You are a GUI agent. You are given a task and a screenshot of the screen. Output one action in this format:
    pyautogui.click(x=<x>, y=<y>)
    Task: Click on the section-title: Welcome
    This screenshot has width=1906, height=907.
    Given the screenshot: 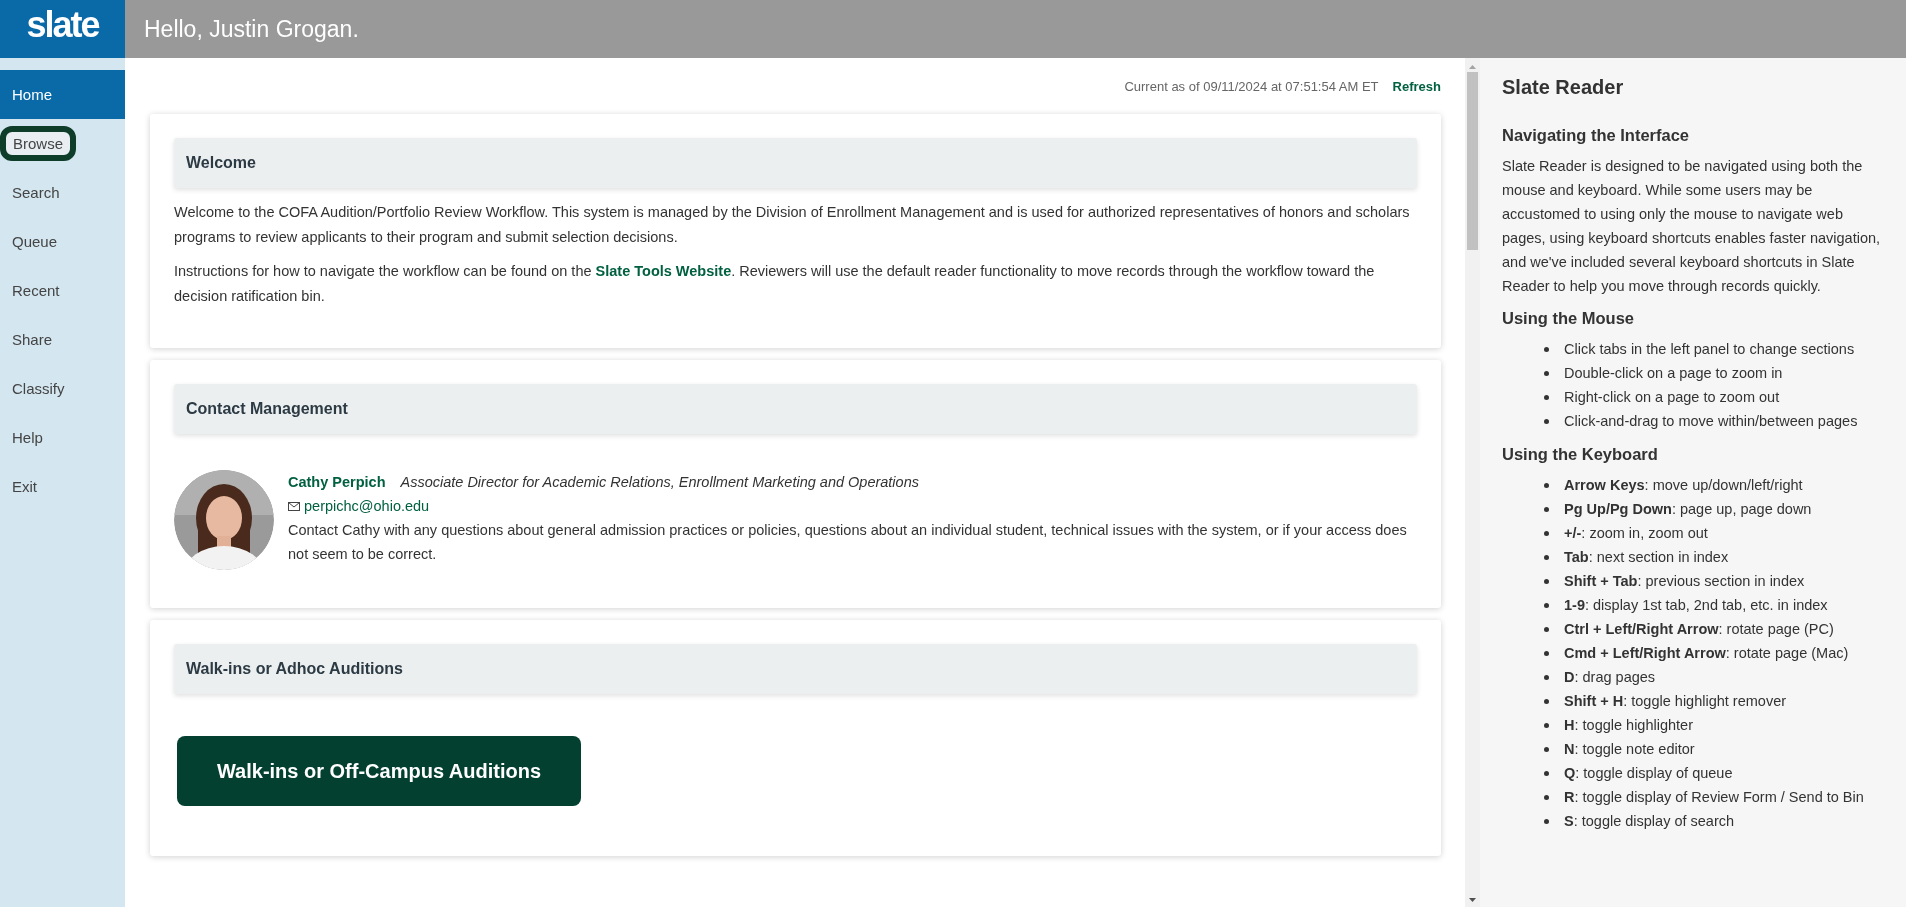 What is the action you would take?
    pyautogui.click(x=221, y=163)
    